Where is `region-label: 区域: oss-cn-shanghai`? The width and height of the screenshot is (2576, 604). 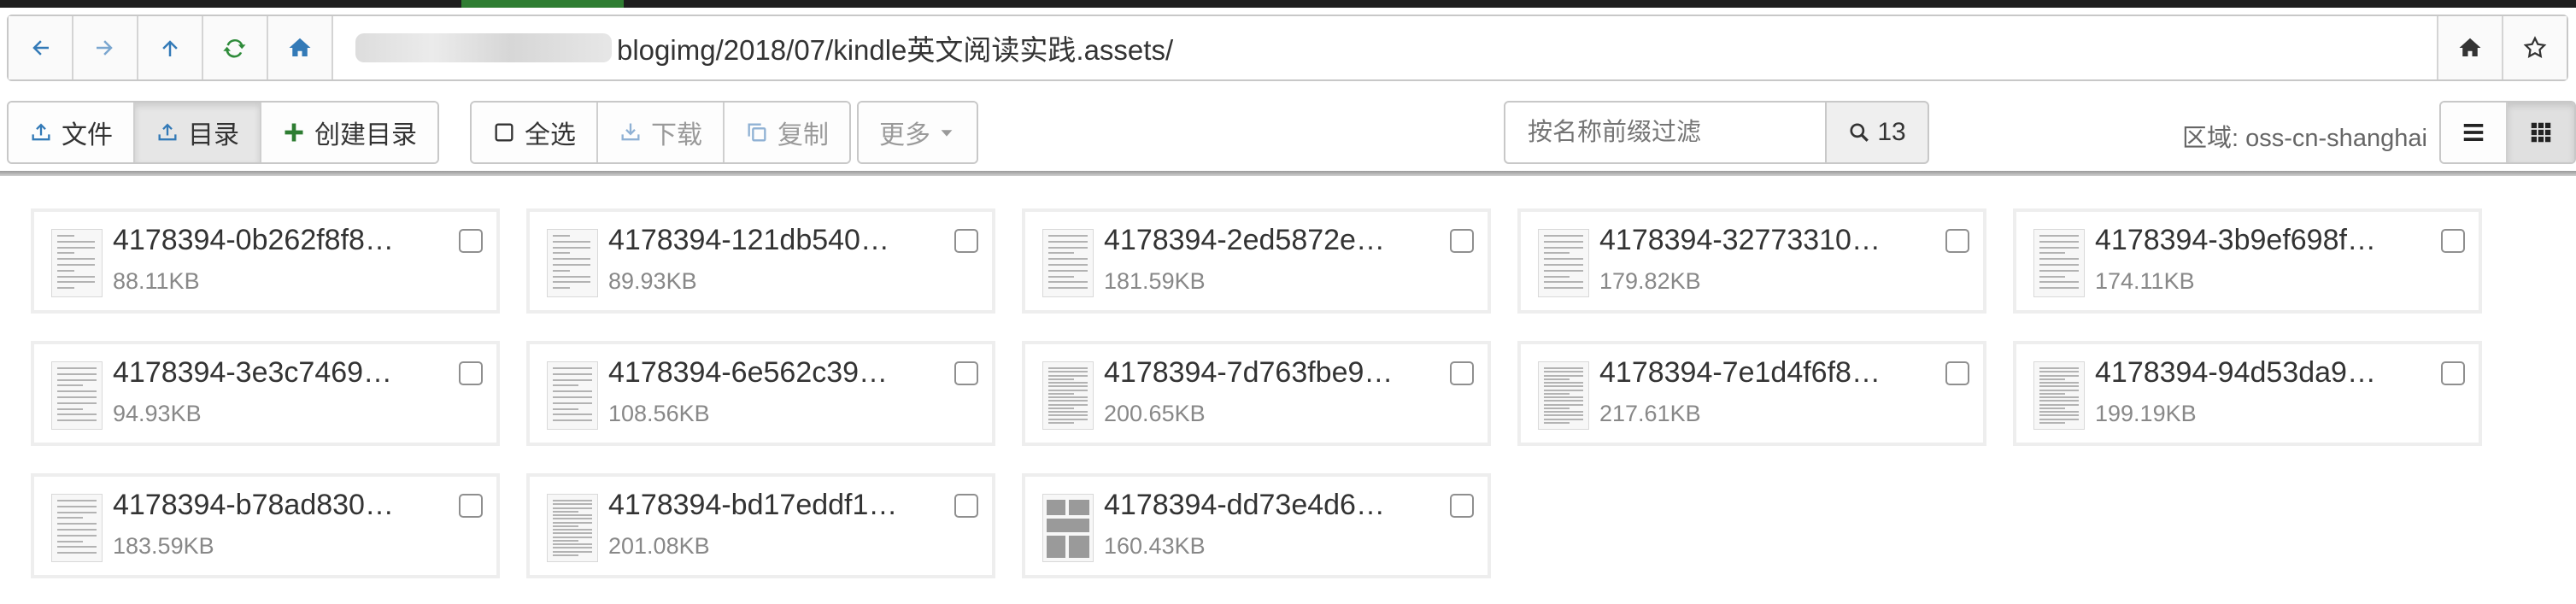
region-label: 区域: oss-cn-shanghai is located at coordinates (2304, 138).